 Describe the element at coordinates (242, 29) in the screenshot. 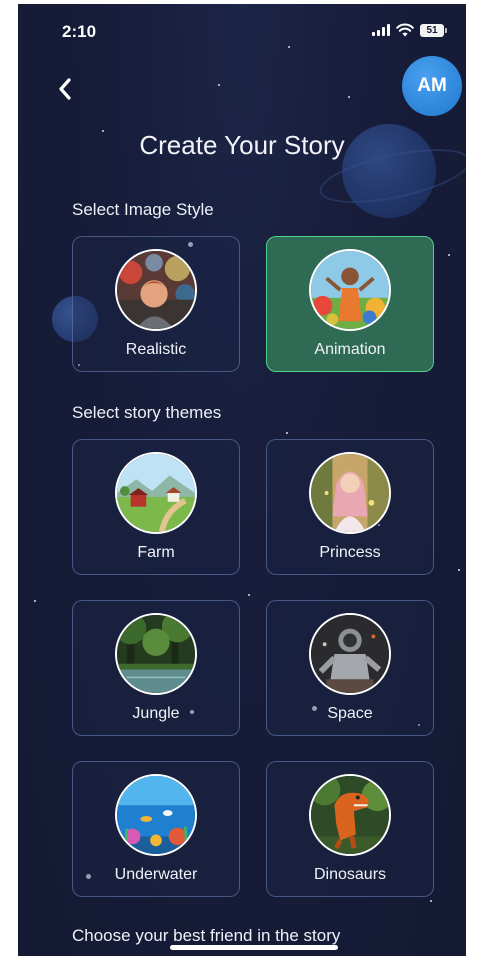

I see `status-bar: 2:10 51` at that location.